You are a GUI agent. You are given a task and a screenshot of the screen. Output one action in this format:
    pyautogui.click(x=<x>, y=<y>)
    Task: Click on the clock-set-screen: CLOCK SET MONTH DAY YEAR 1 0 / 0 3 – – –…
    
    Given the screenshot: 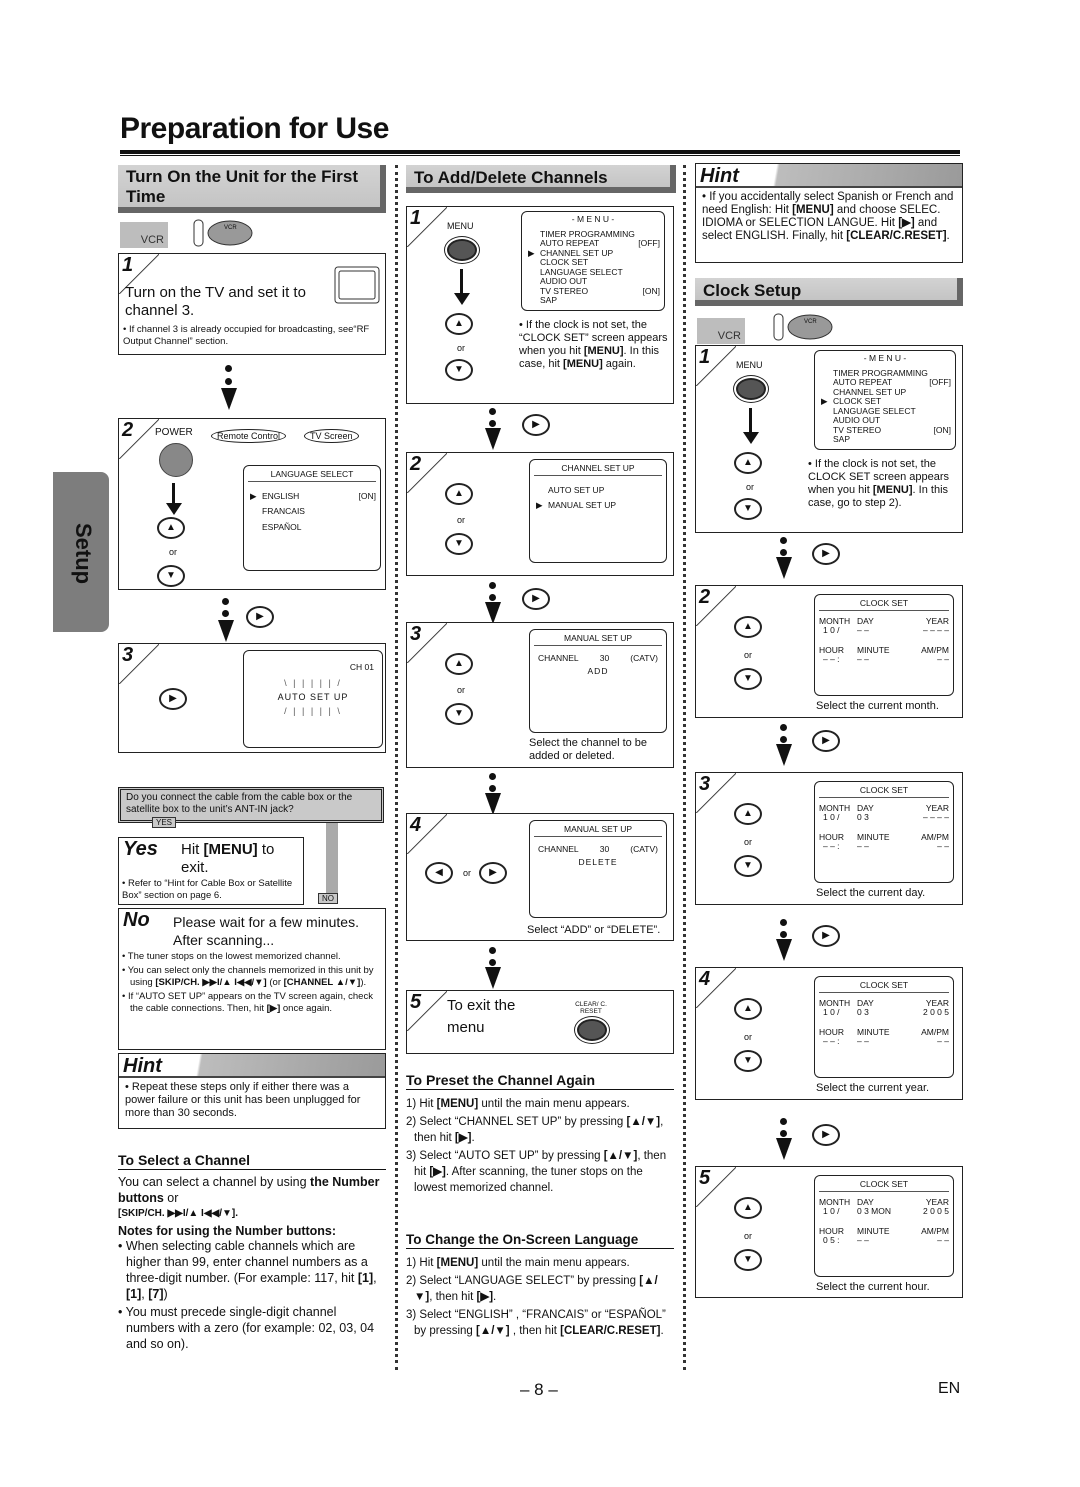 What is the action you would take?
    pyautogui.click(x=884, y=832)
    